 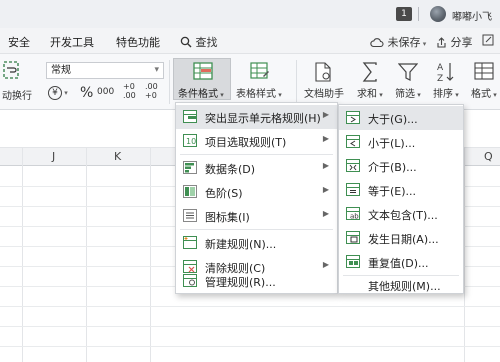 I want to click on tab-special-features: 特色功能, so click(x=138, y=42).